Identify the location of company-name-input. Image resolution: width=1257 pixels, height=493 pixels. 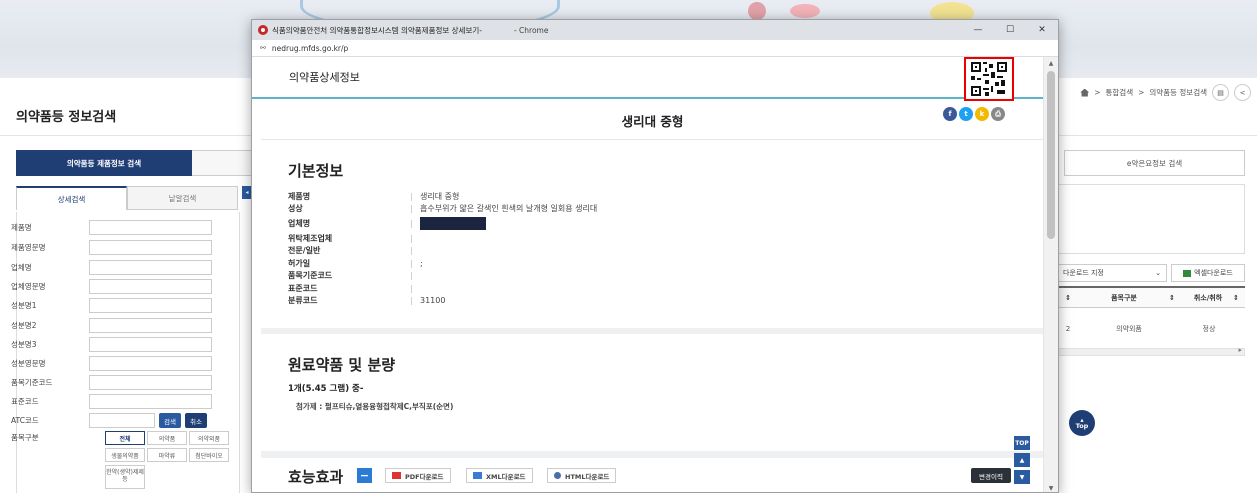
(150, 267).